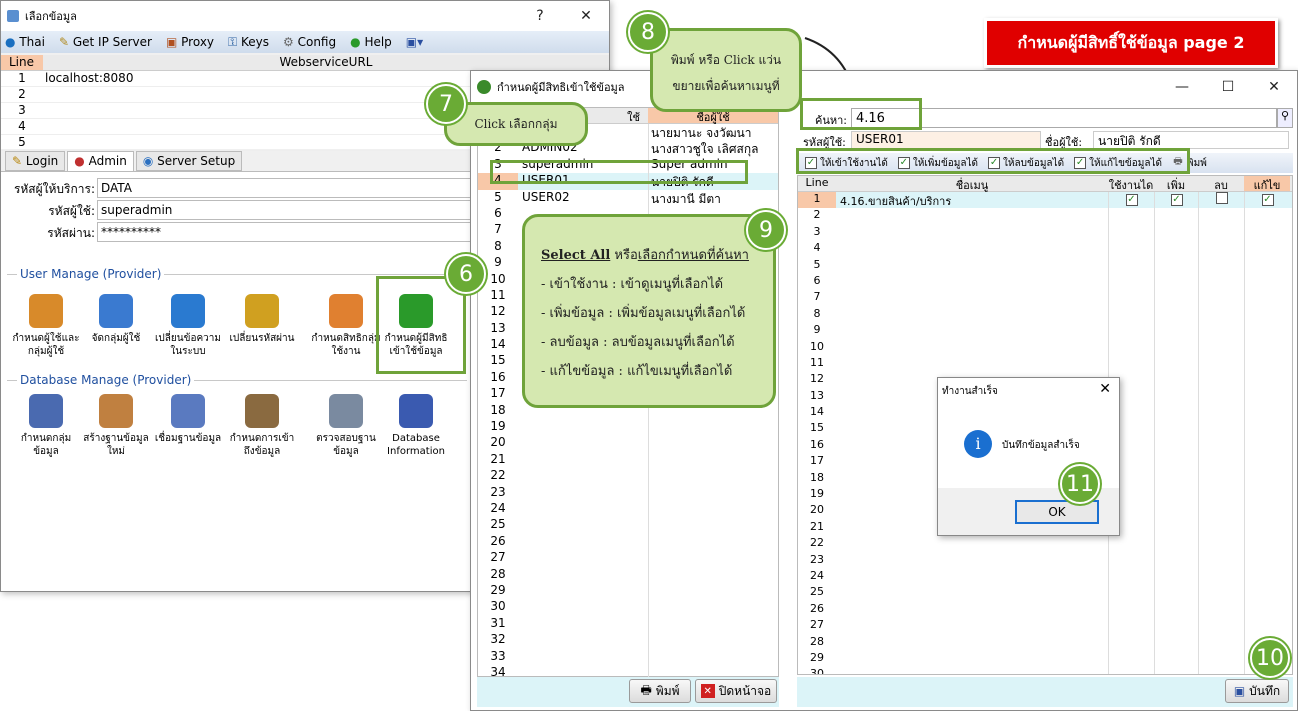 Image resolution: width=1298 pixels, height=711 pixels. What do you see at coordinates (1045, 593) in the screenshot?
I see `menu-grid-row: 25` at bounding box center [1045, 593].